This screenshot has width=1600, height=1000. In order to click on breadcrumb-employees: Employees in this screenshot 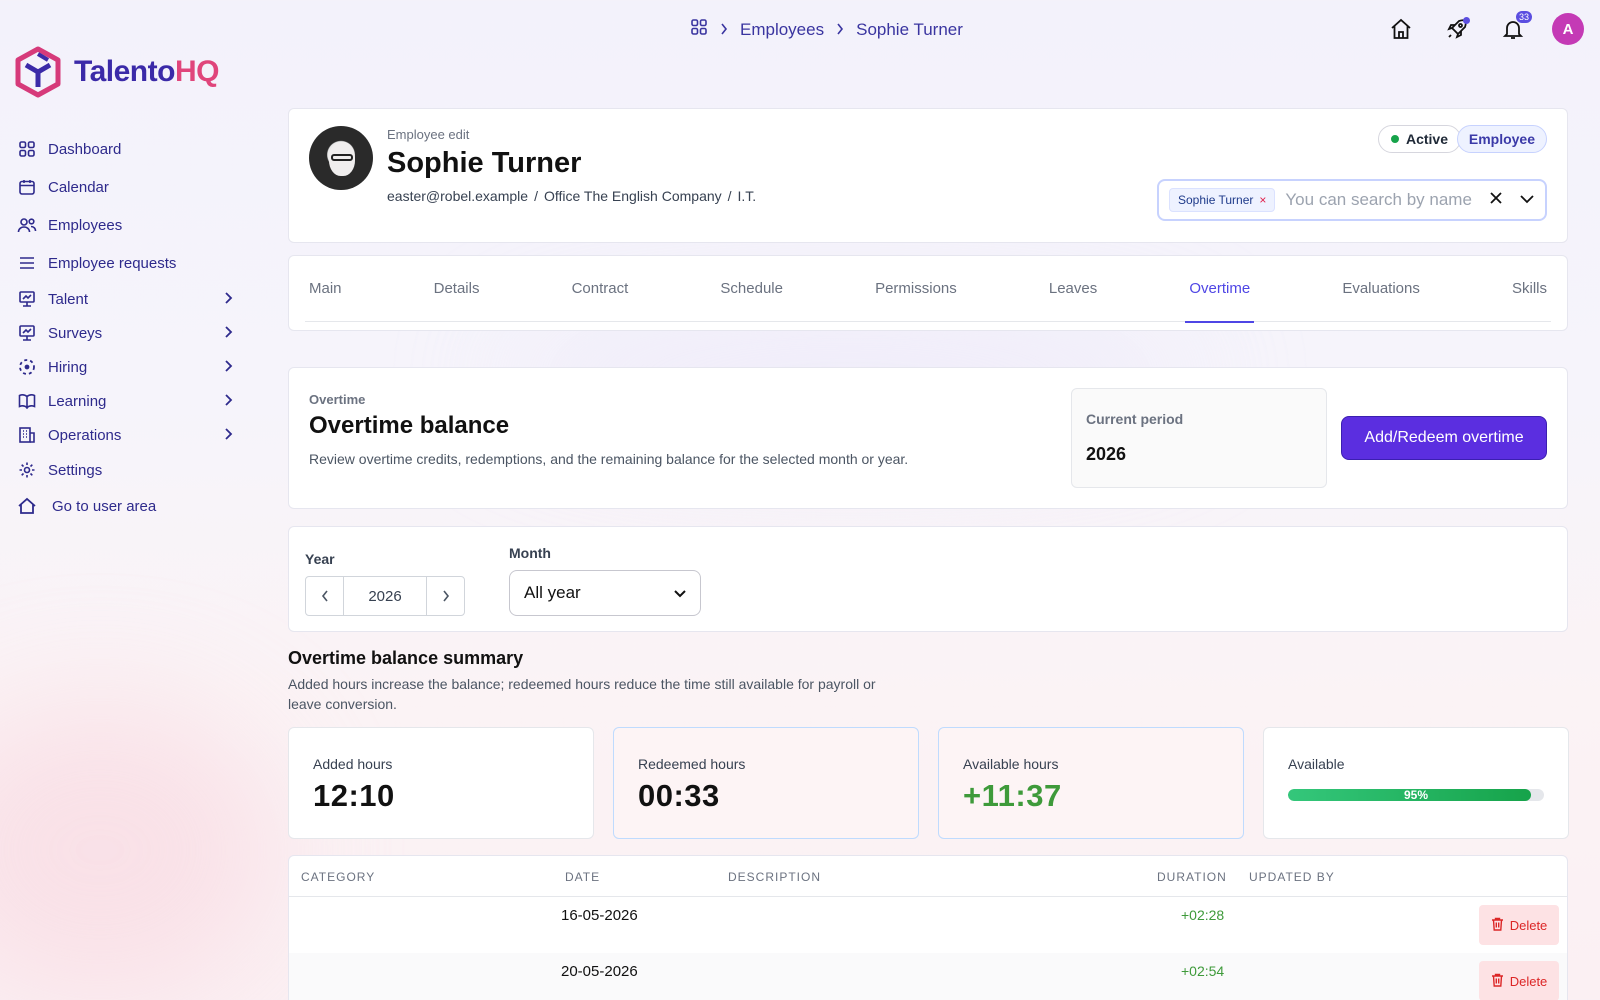, I will do `click(782, 30)`.